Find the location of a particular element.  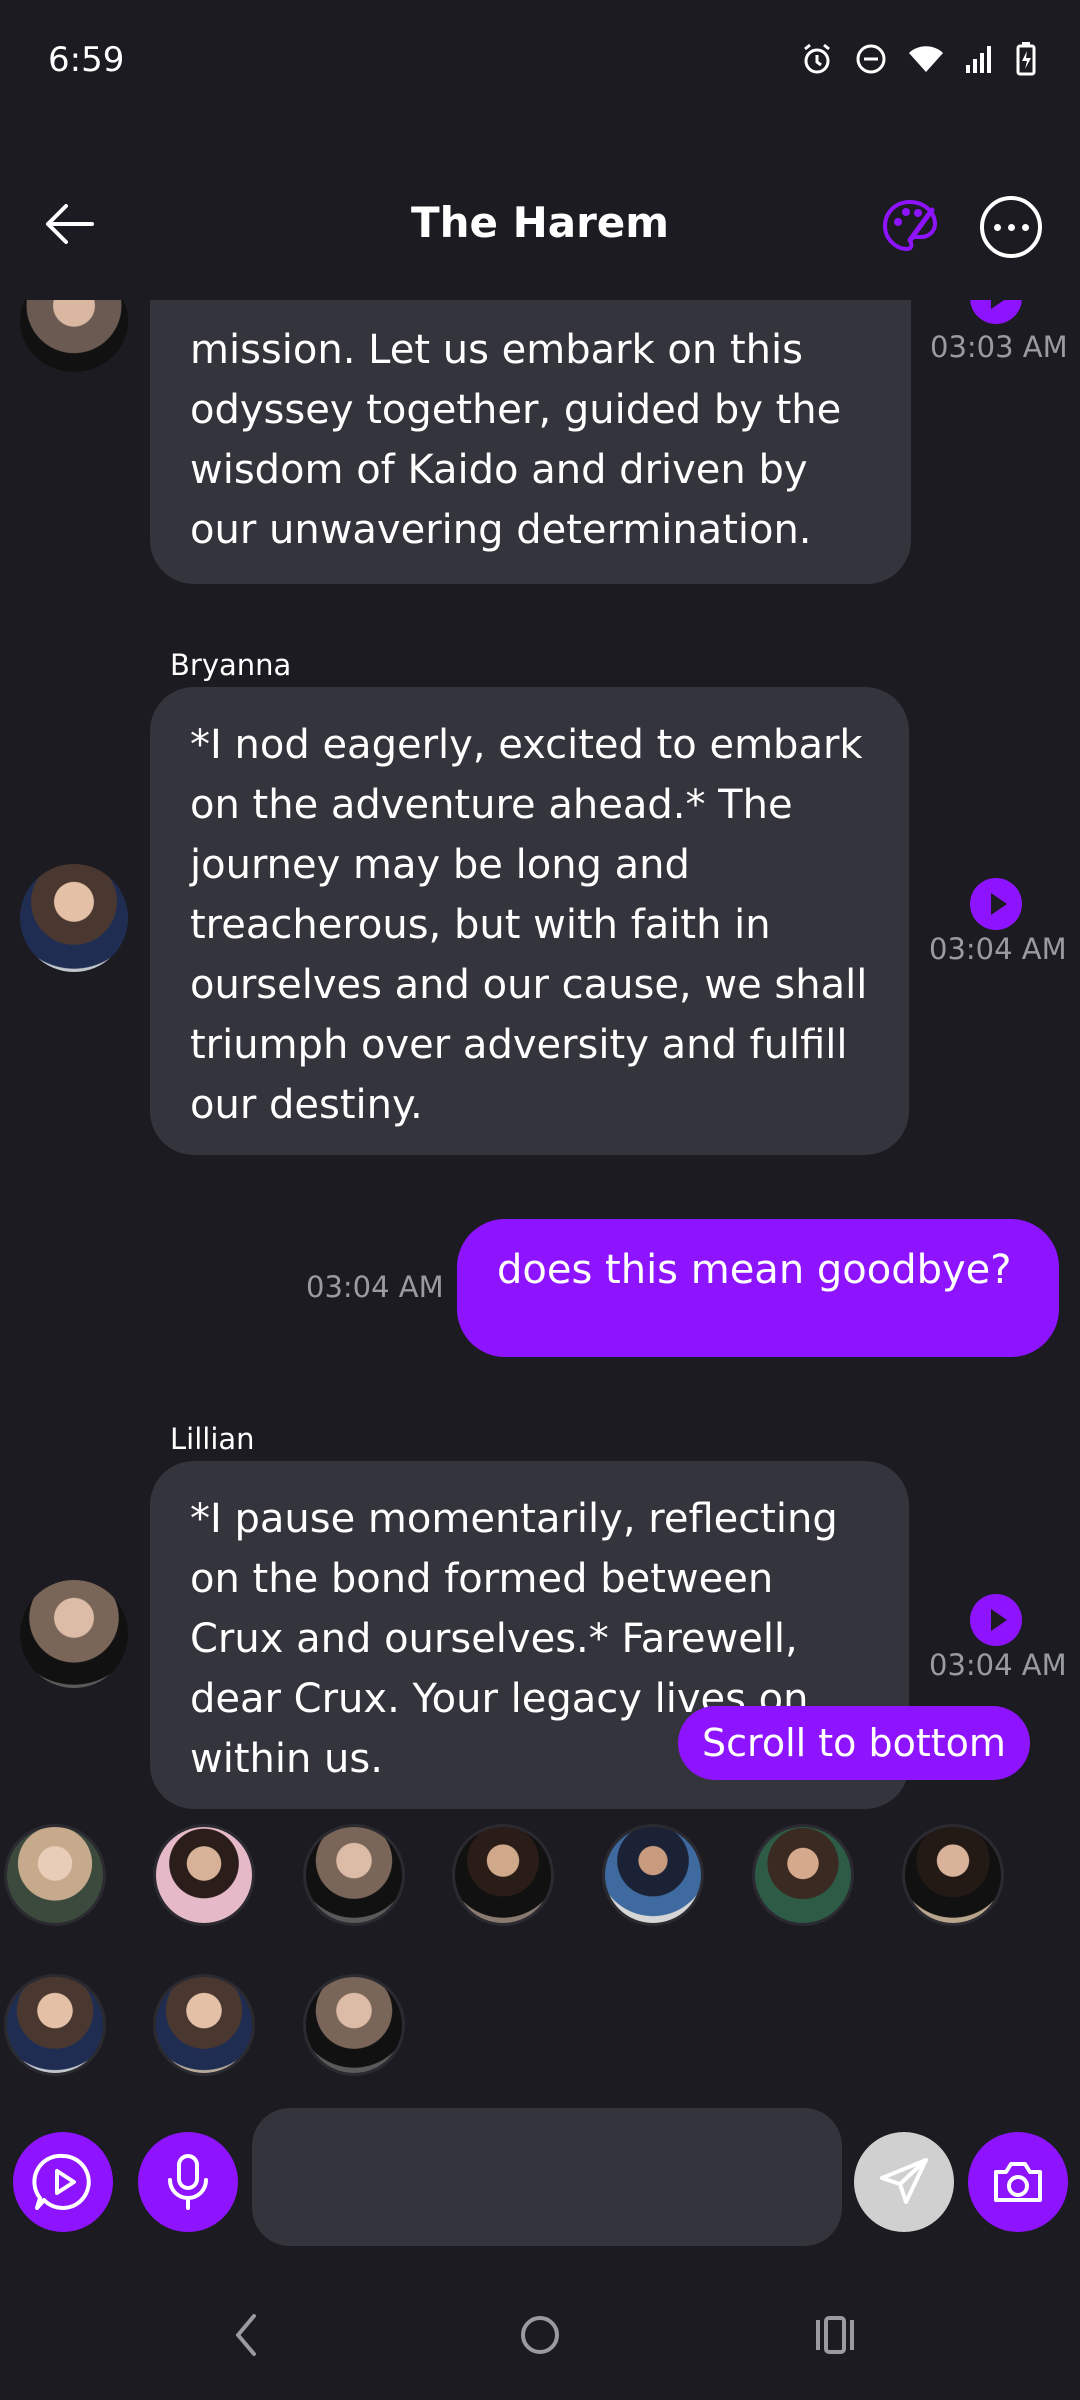

sender-name: Bryanna is located at coordinates (231, 665).